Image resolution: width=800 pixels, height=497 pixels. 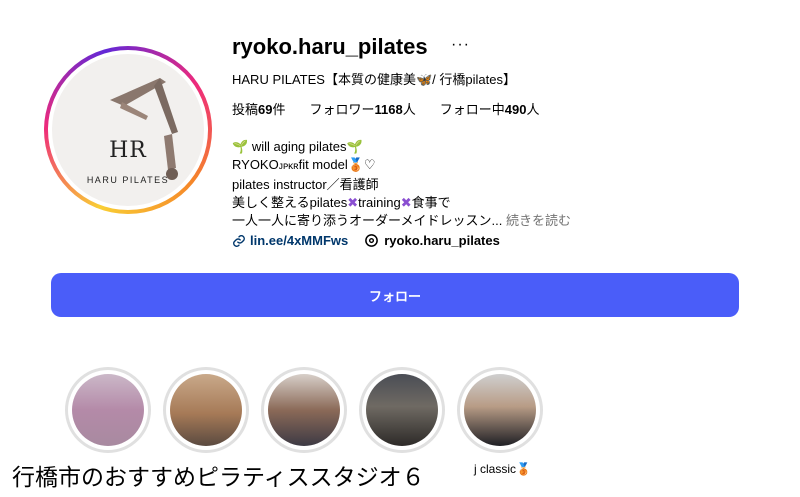 I want to click on bio-line-4-b: training, so click(x=379, y=202).